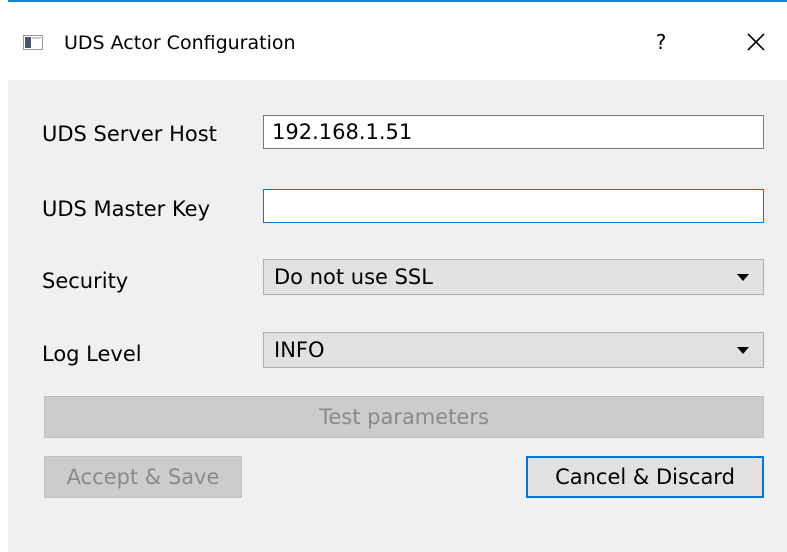 The height and width of the screenshot is (552, 787). I want to click on master-key-input, so click(513, 206).